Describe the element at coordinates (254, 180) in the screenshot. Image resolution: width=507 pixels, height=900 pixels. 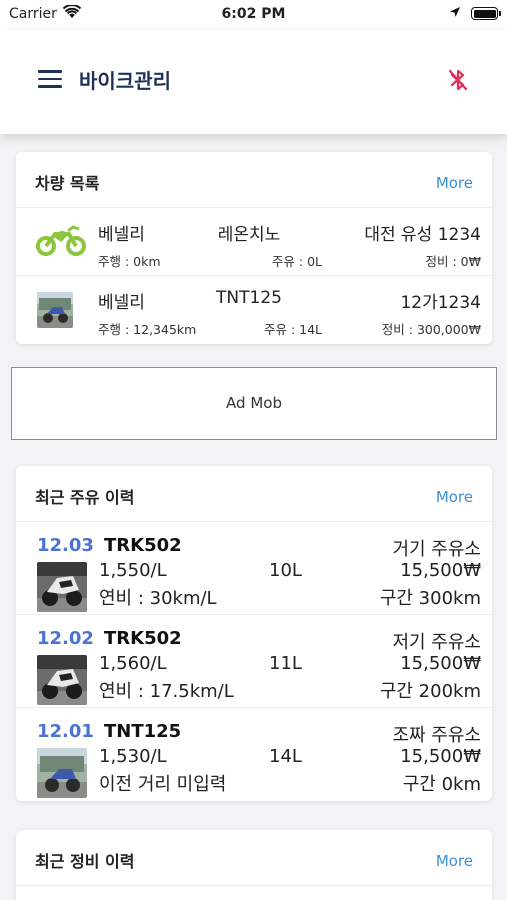
I see `vehicle-list-header: 차량 목록 More` at that location.